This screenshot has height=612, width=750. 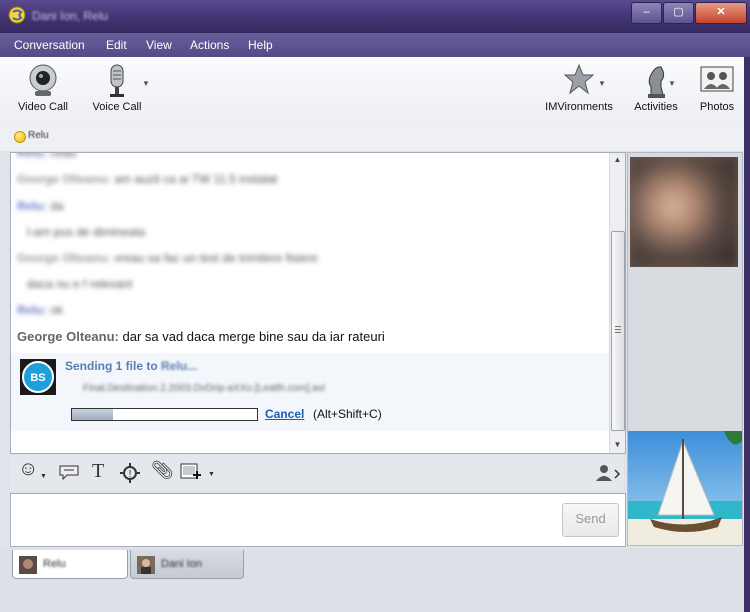 I want to click on imvironments-dropdown: ▼, so click(x=602, y=83).